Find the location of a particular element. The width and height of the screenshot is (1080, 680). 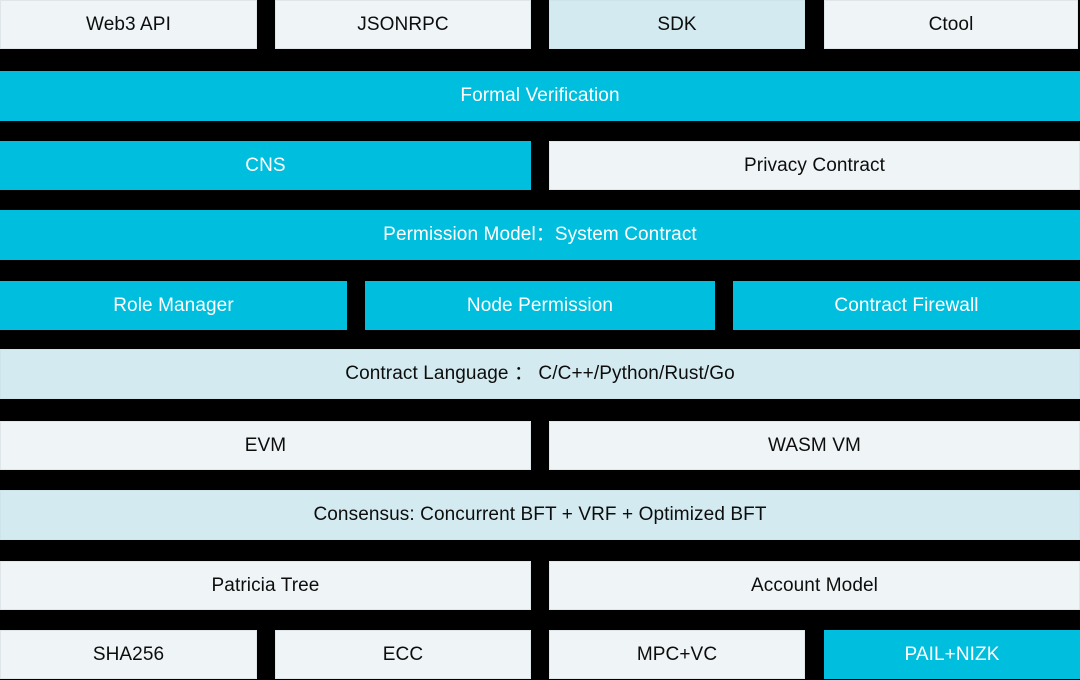

box-label: Role Manager is located at coordinates (173, 305).